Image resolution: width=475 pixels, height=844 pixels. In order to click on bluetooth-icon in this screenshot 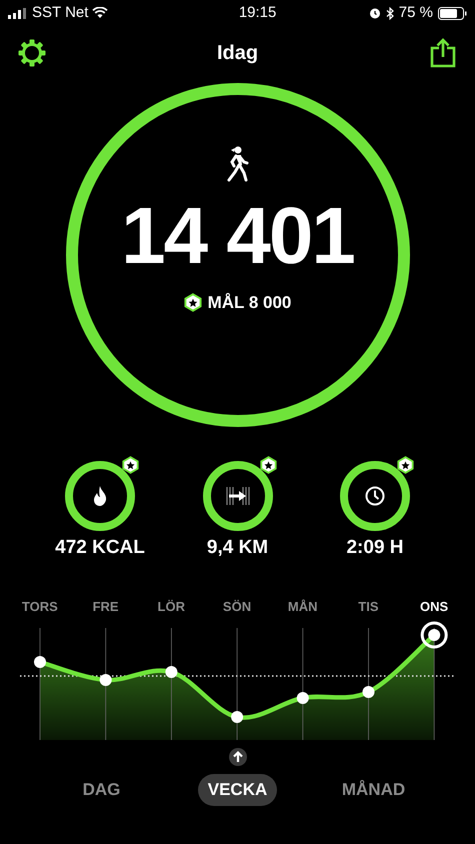, I will do `click(390, 13)`.